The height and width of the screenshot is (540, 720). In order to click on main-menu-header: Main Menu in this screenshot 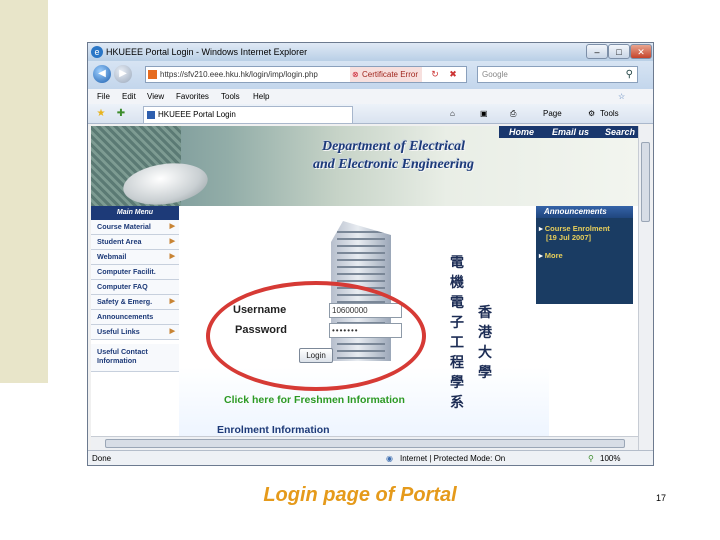, I will do `click(135, 213)`.